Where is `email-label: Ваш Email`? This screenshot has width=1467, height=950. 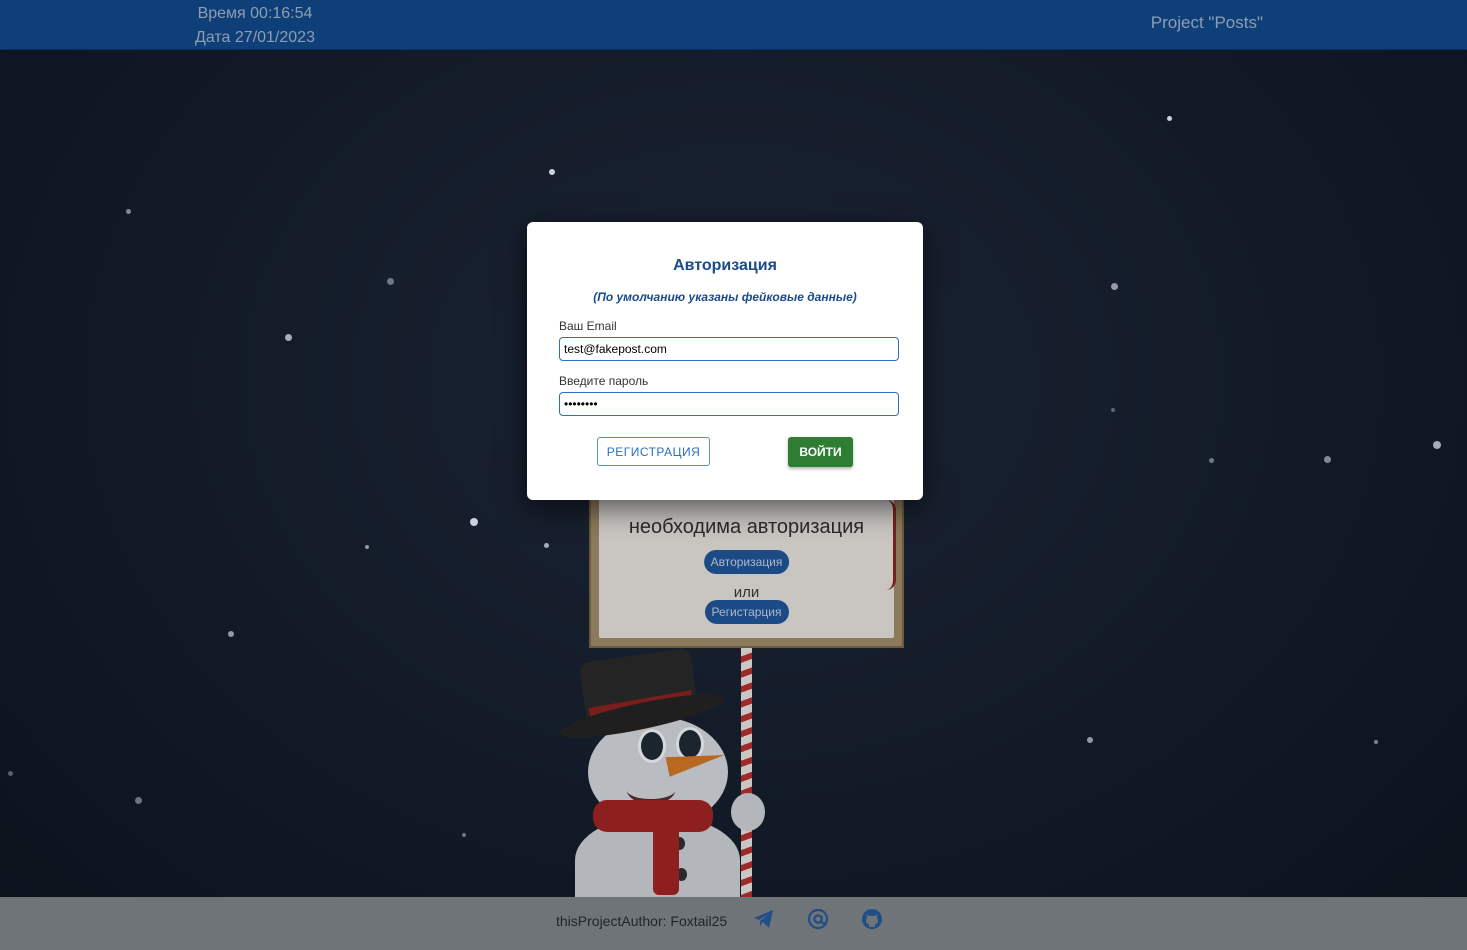
email-label: Ваш Email is located at coordinates (588, 326).